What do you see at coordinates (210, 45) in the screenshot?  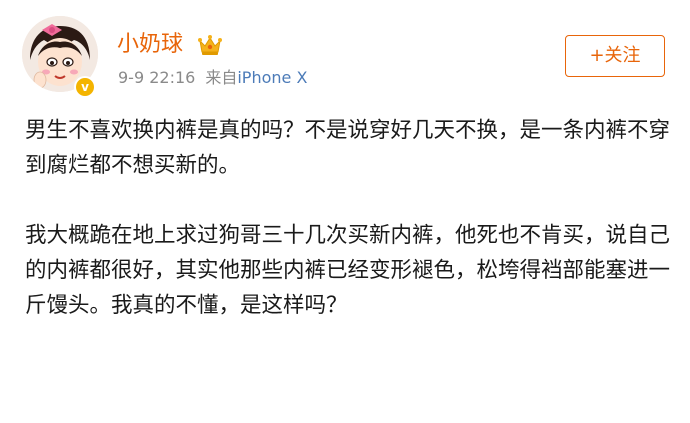 I see `crown-vip-icon` at bounding box center [210, 45].